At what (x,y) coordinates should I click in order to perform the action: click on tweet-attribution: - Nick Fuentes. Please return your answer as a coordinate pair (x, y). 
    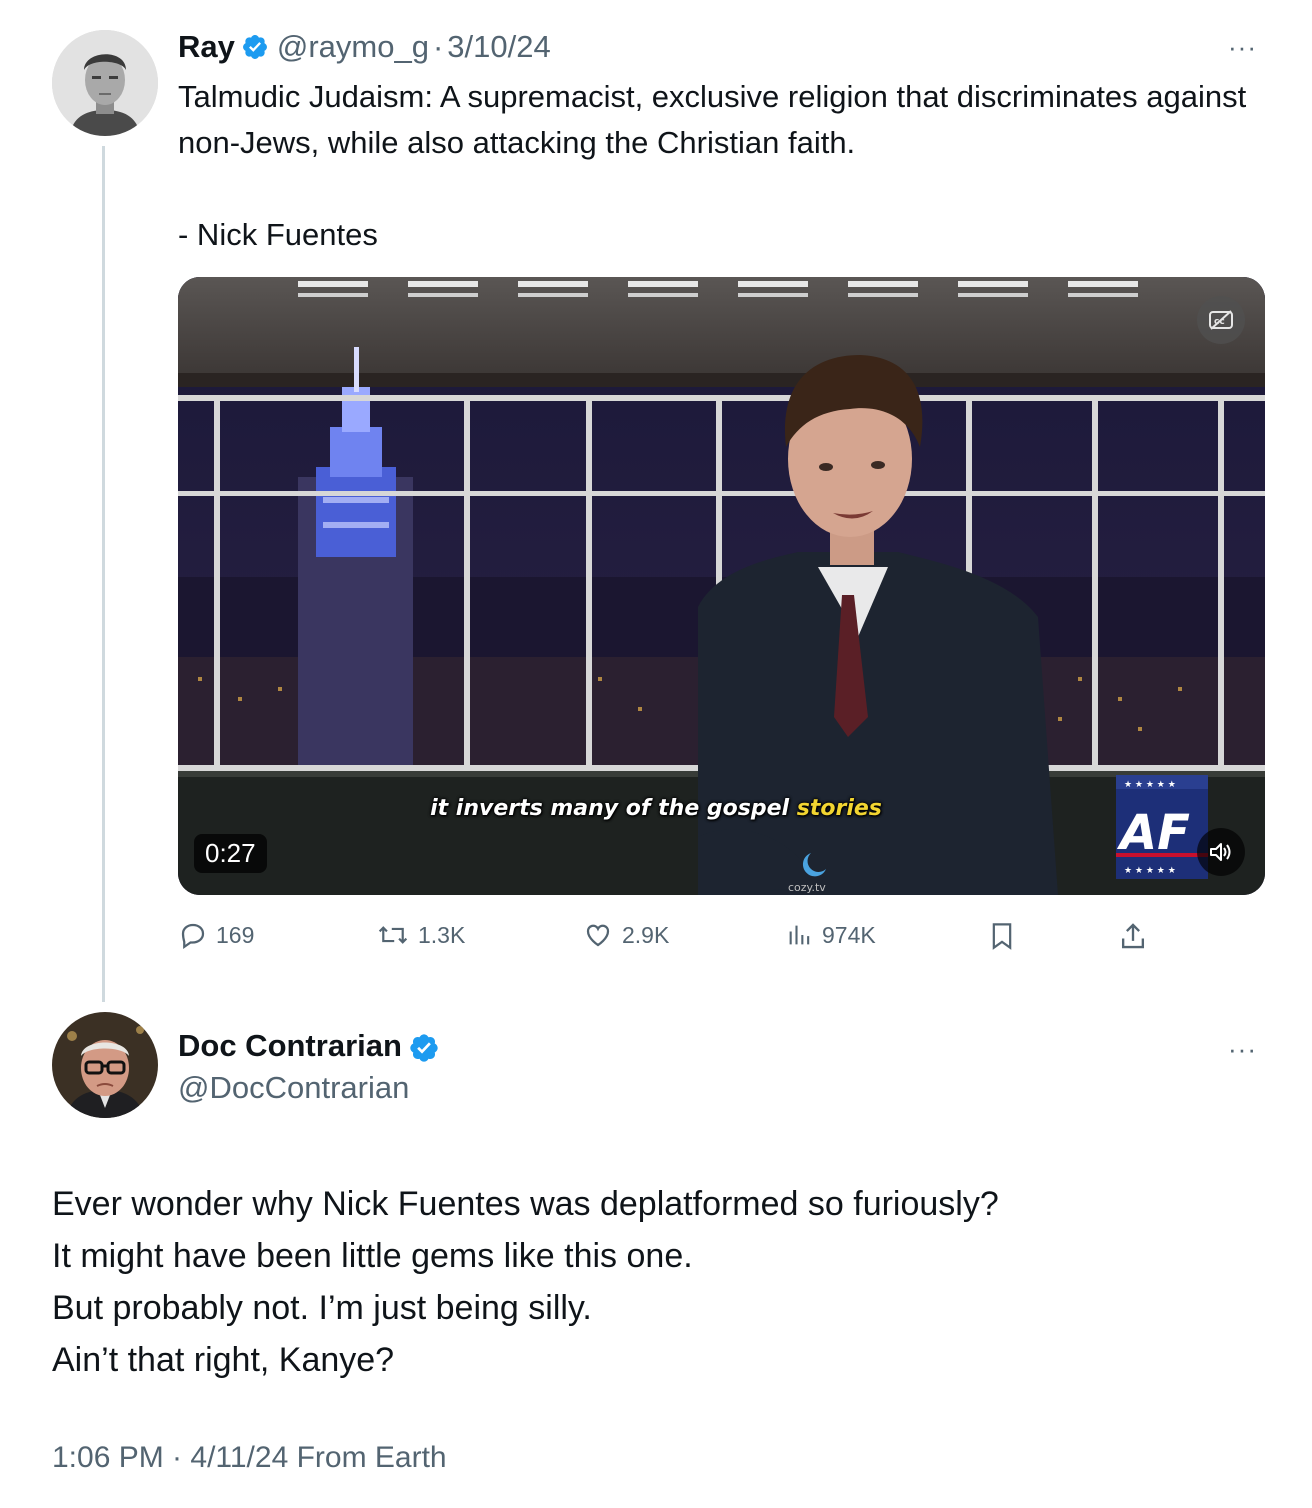
    Looking at the image, I should click on (278, 234).